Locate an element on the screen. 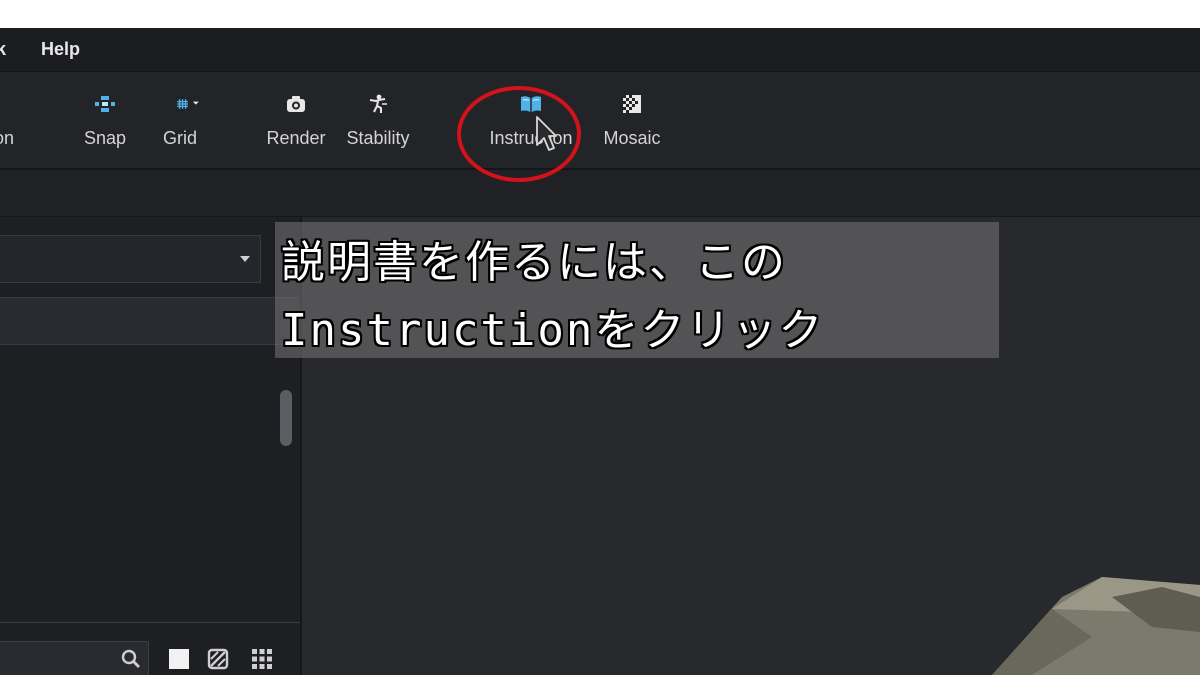  menu-item-partial: k is located at coordinates (3, 49).